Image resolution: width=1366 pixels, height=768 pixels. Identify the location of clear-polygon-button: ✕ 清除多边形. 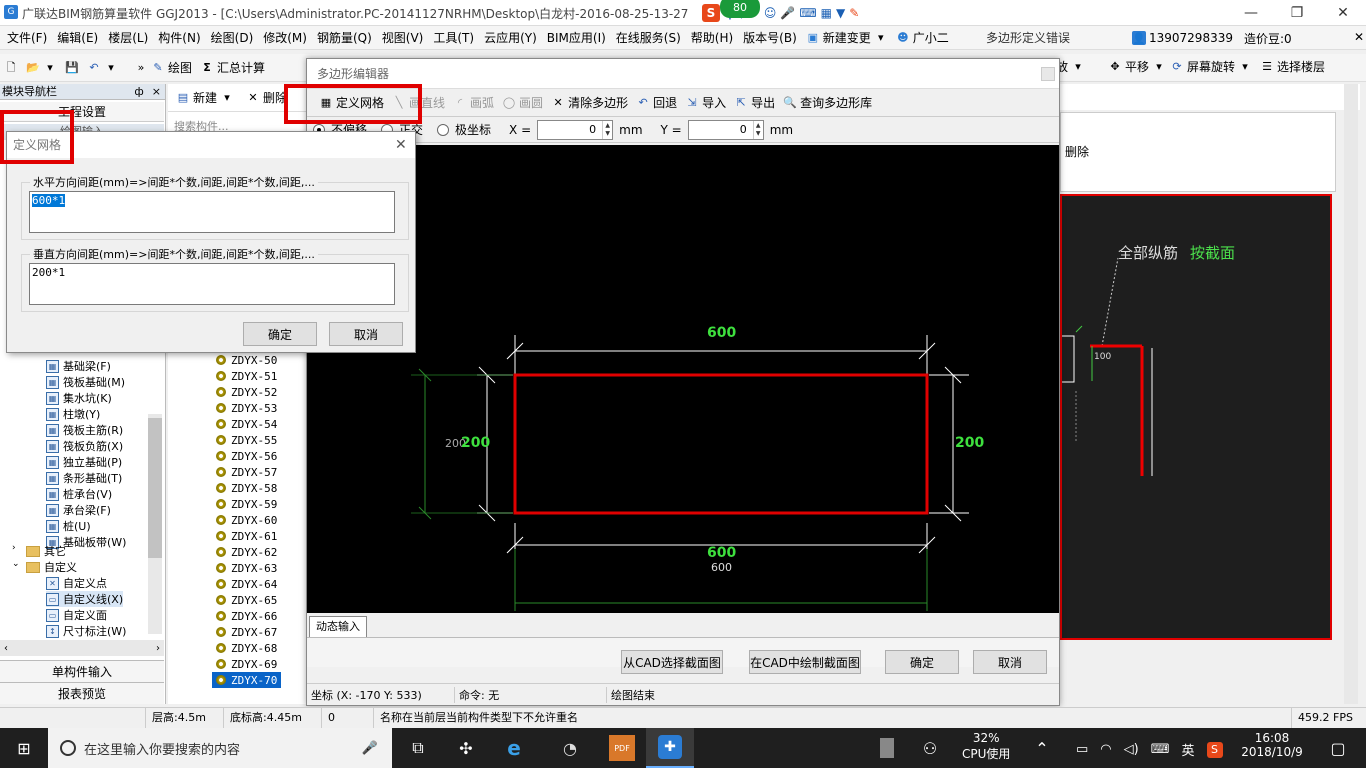
(589, 102).